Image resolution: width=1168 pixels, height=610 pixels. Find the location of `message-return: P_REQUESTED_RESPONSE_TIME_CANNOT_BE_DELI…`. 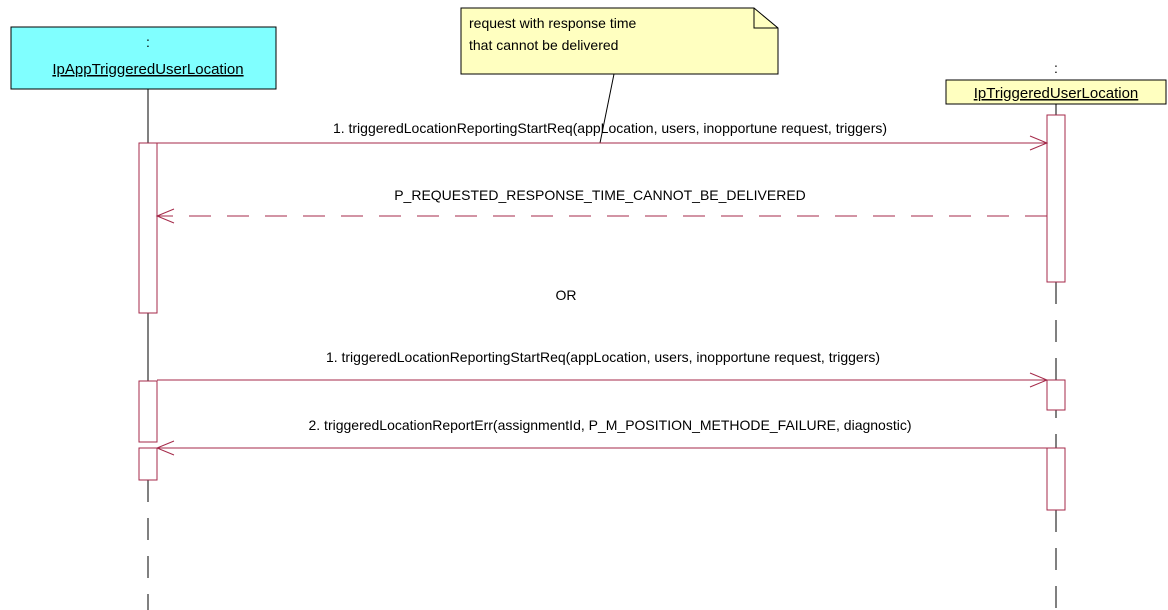

message-return: P_REQUESTED_RESPONSE_TIME_CANNOT_BE_DELI… is located at coordinates (601, 205).